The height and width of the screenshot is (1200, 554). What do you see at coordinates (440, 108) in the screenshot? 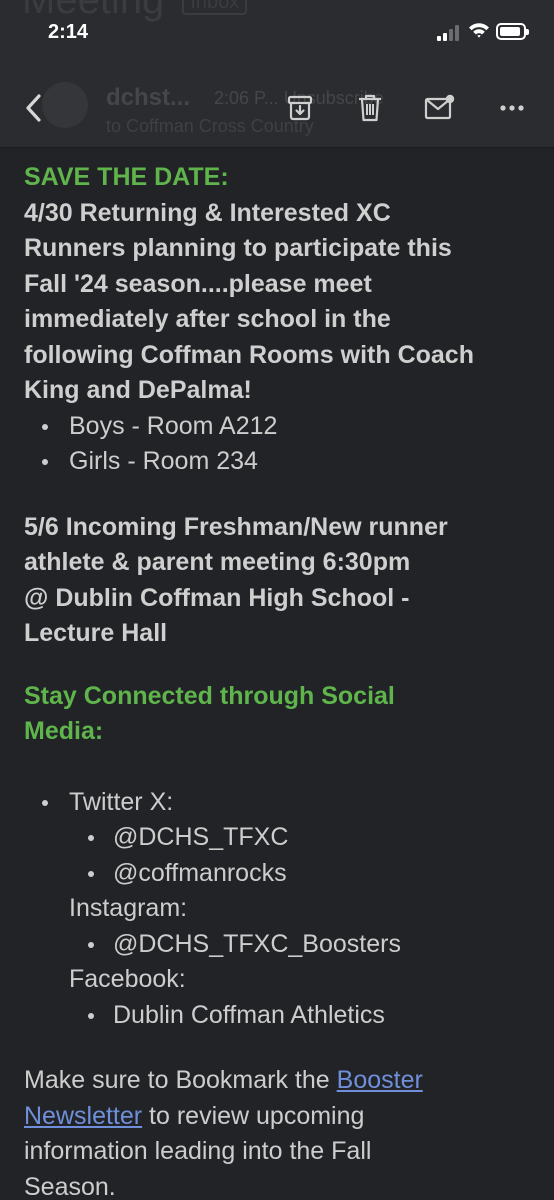
I see `mark-unread-icon` at bounding box center [440, 108].